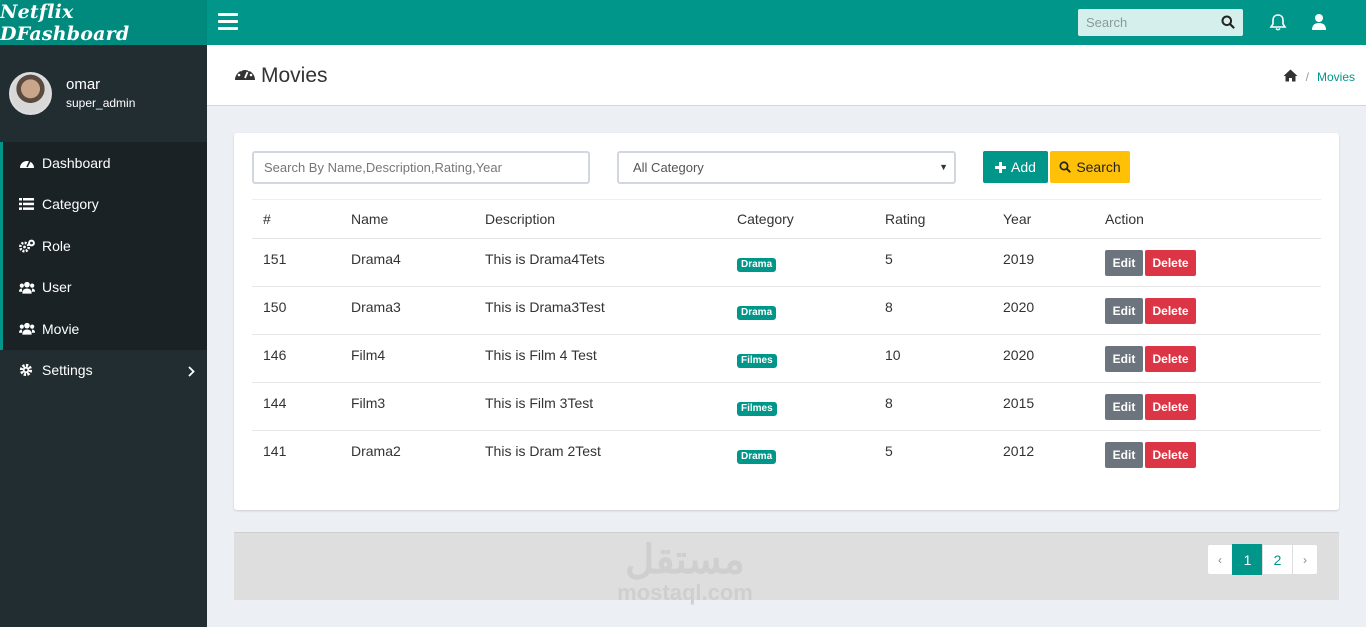 This screenshot has width=1366, height=627. What do you see at coordinates (1043, 358) in the screenshot?
I see `cell-year: 2020` at bounding box center [1043, 358].